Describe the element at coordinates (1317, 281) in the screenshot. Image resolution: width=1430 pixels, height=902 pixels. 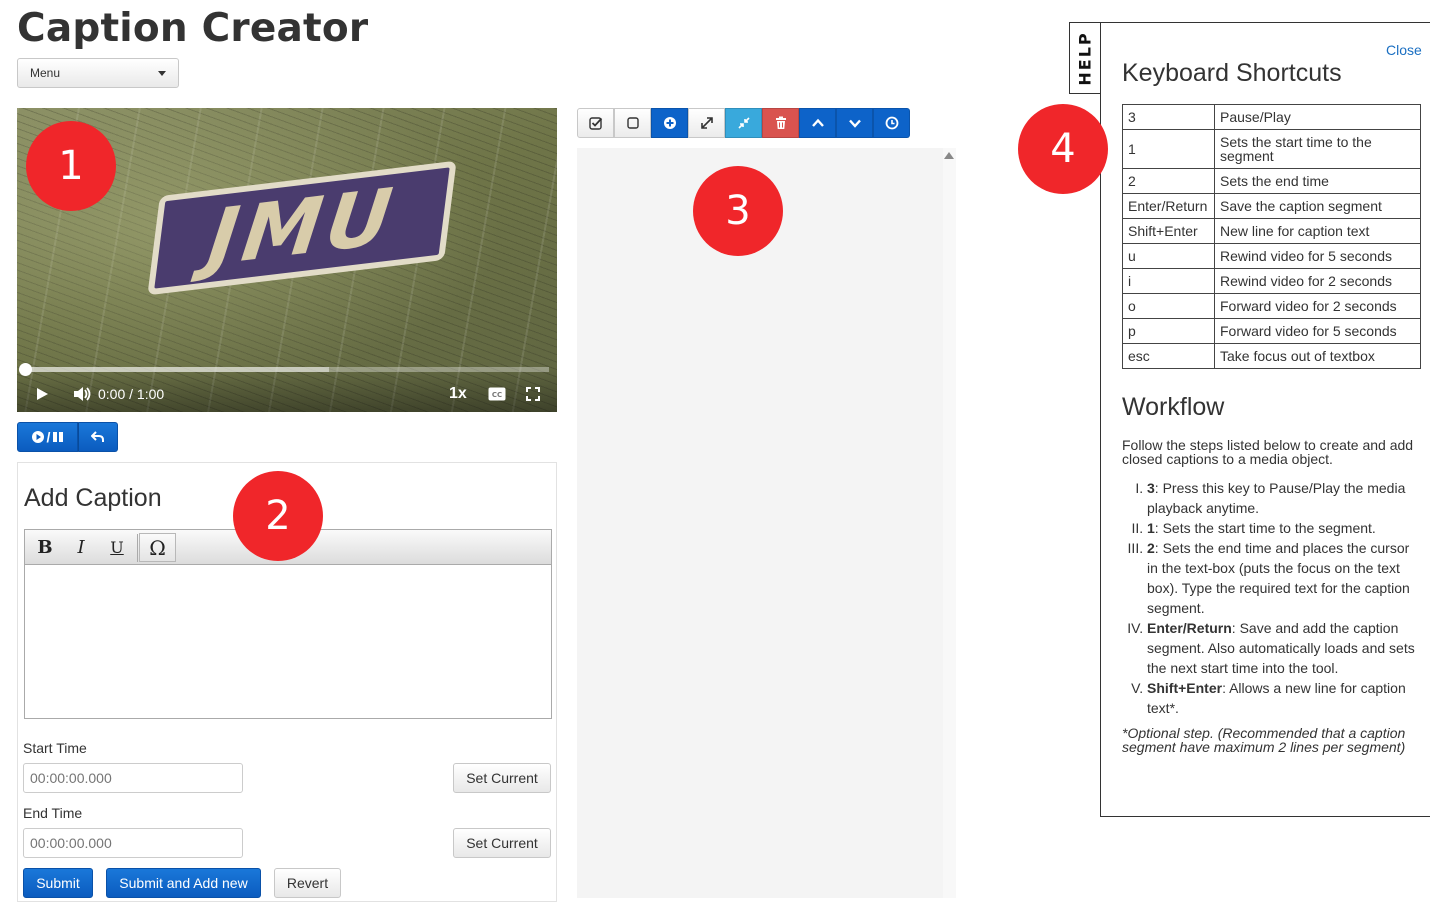
I see `shortcut-action: Rewind video for 2 seconds` at that location.